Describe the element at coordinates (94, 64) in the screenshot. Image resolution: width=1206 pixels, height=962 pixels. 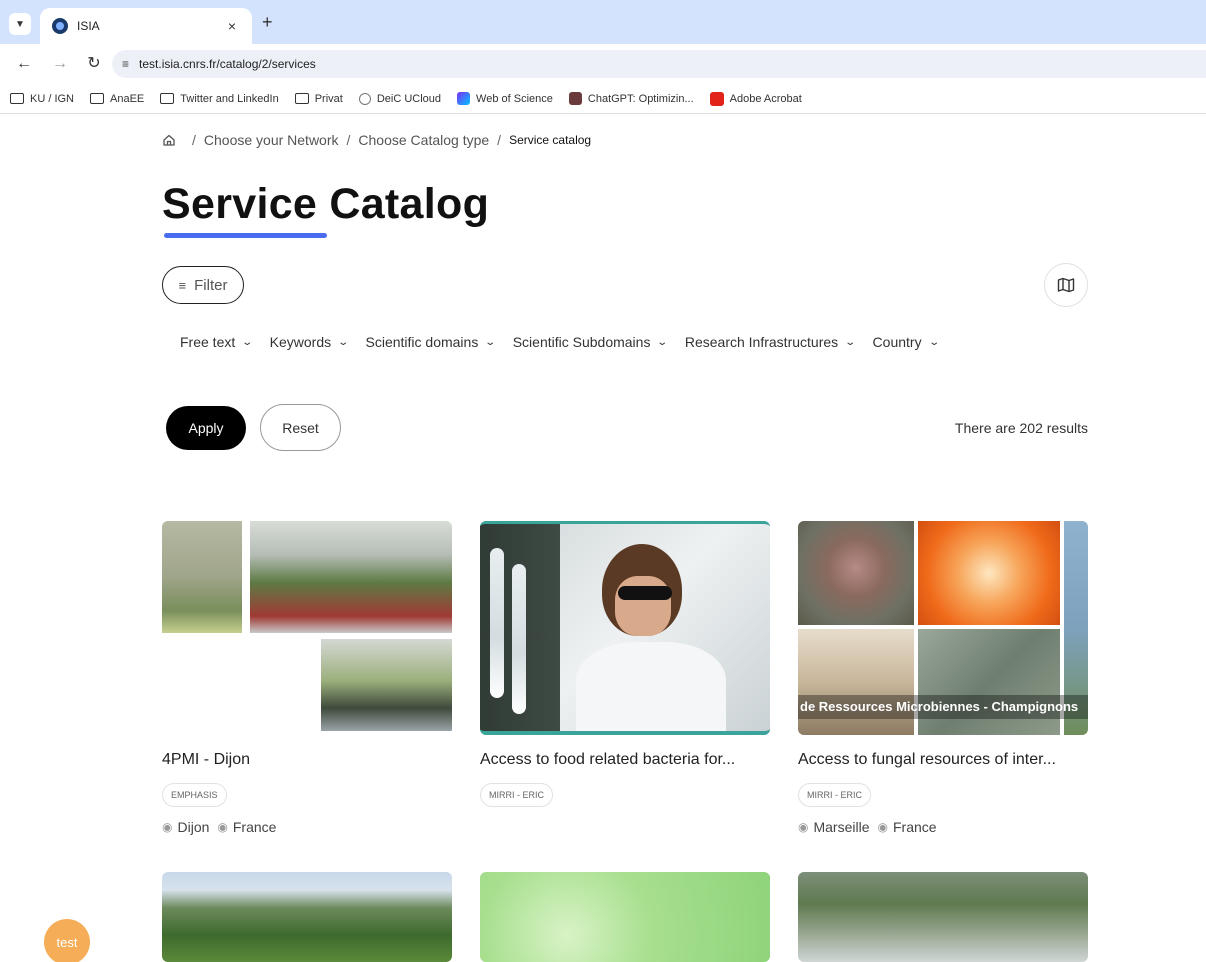
I see `reload-icon: ↻` at that location.